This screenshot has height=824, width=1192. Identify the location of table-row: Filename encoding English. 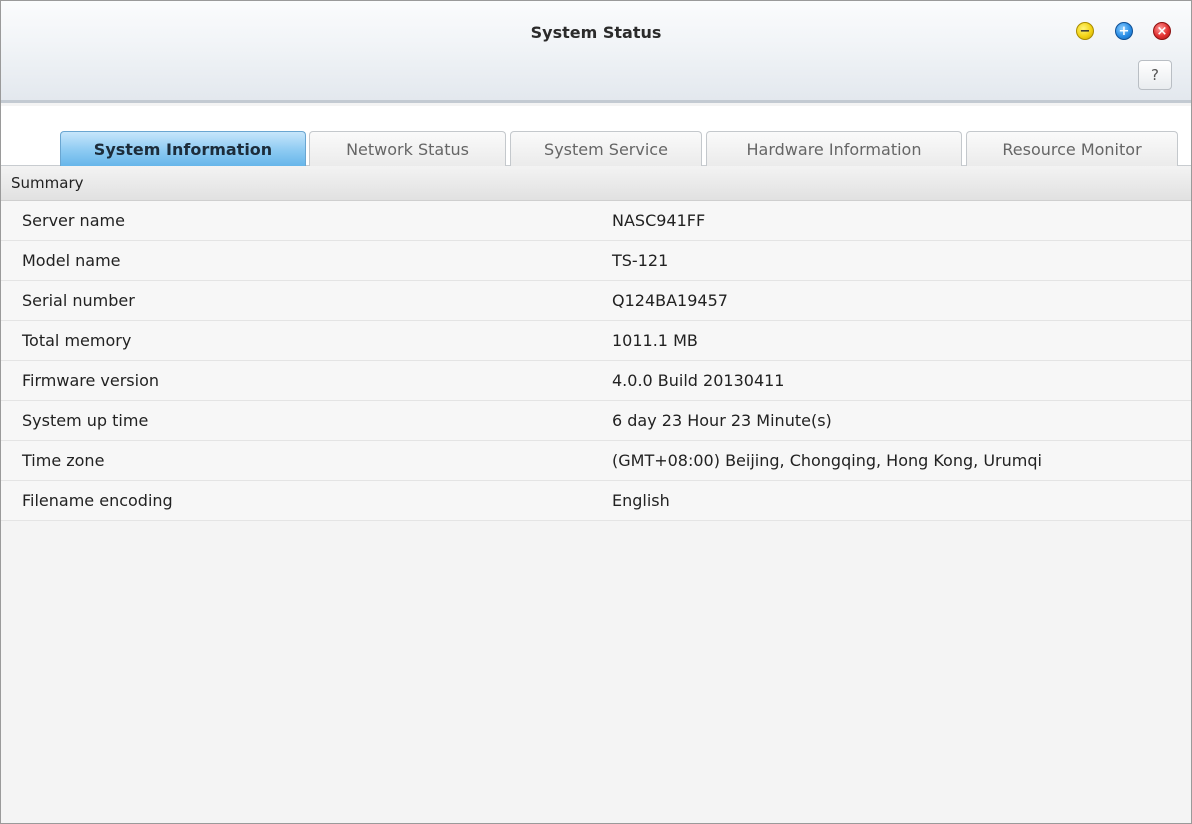
(596, 501).